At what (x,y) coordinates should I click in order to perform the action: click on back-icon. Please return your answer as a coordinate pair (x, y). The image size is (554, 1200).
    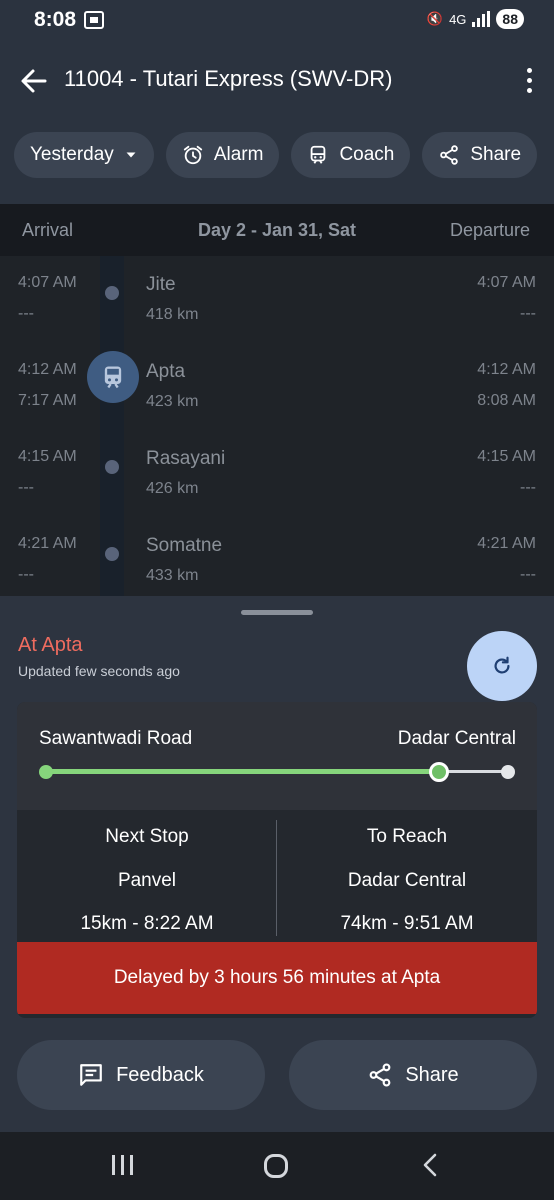
    Looking at the image, I should click on (430, 1167).